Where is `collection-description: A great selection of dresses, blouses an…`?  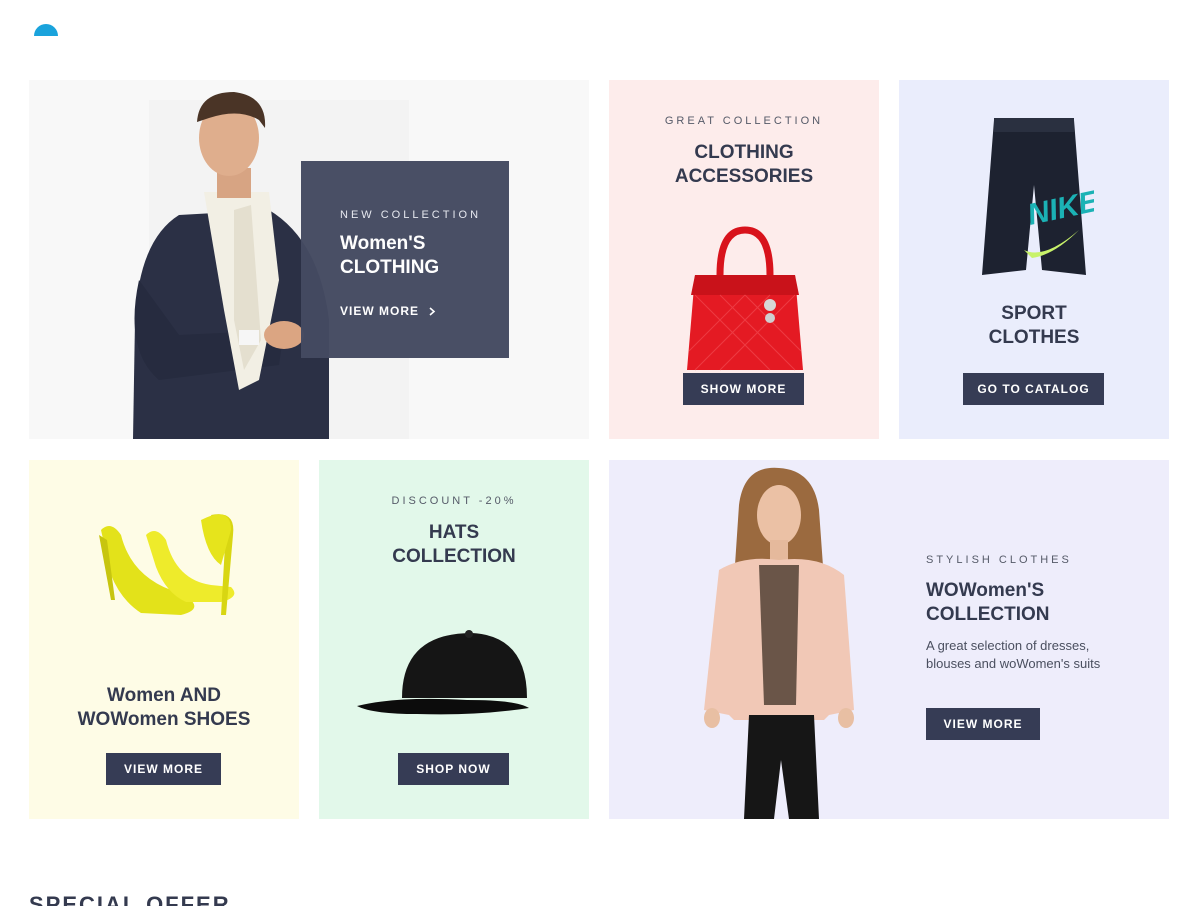 collection-description: A great selection of dresses, blouses an… is located at coordinates (1041, 655).